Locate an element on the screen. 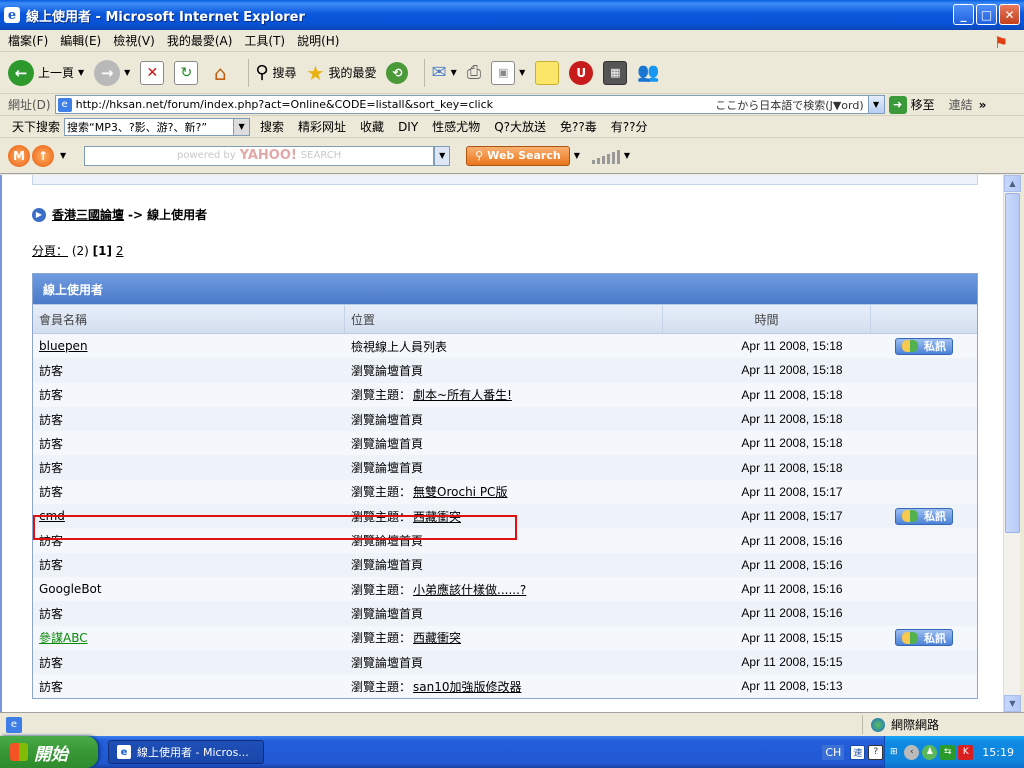 This screenshot has height=768, width=1024. links-item-collect: 收藏 is located at coordinates (372, 126).